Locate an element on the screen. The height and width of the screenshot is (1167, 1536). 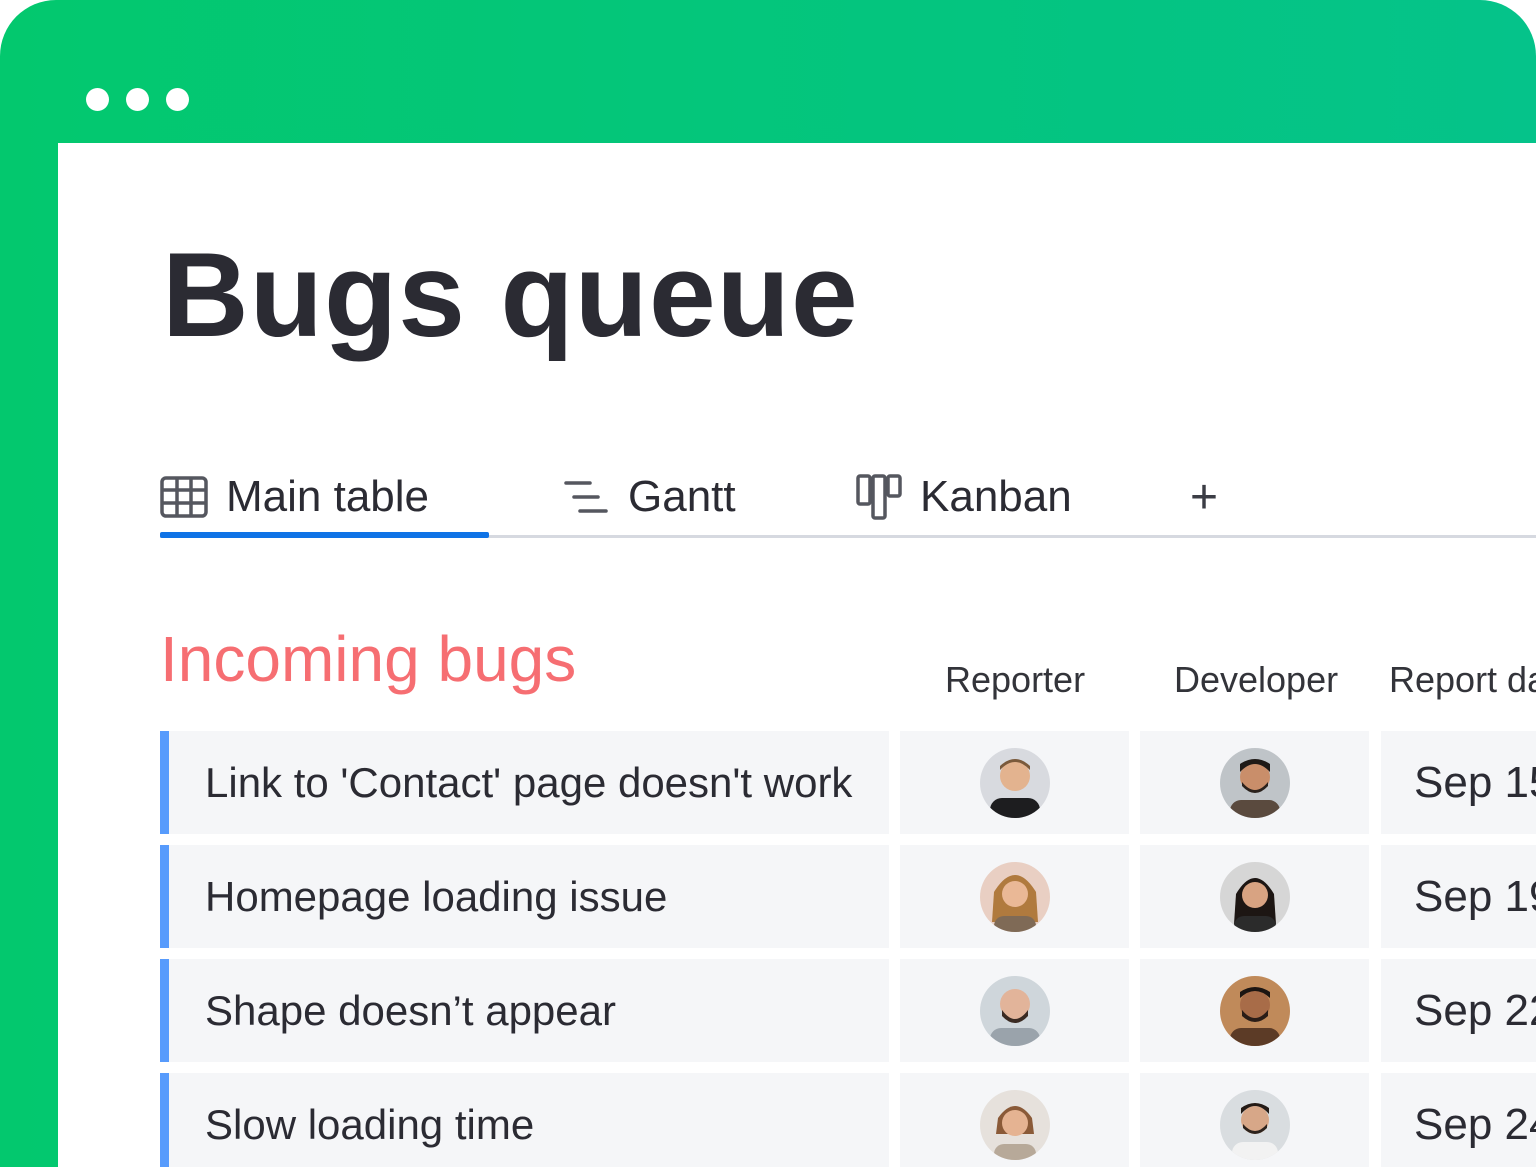
tab-kanban: Kanban is located at coordinates (964, 497).